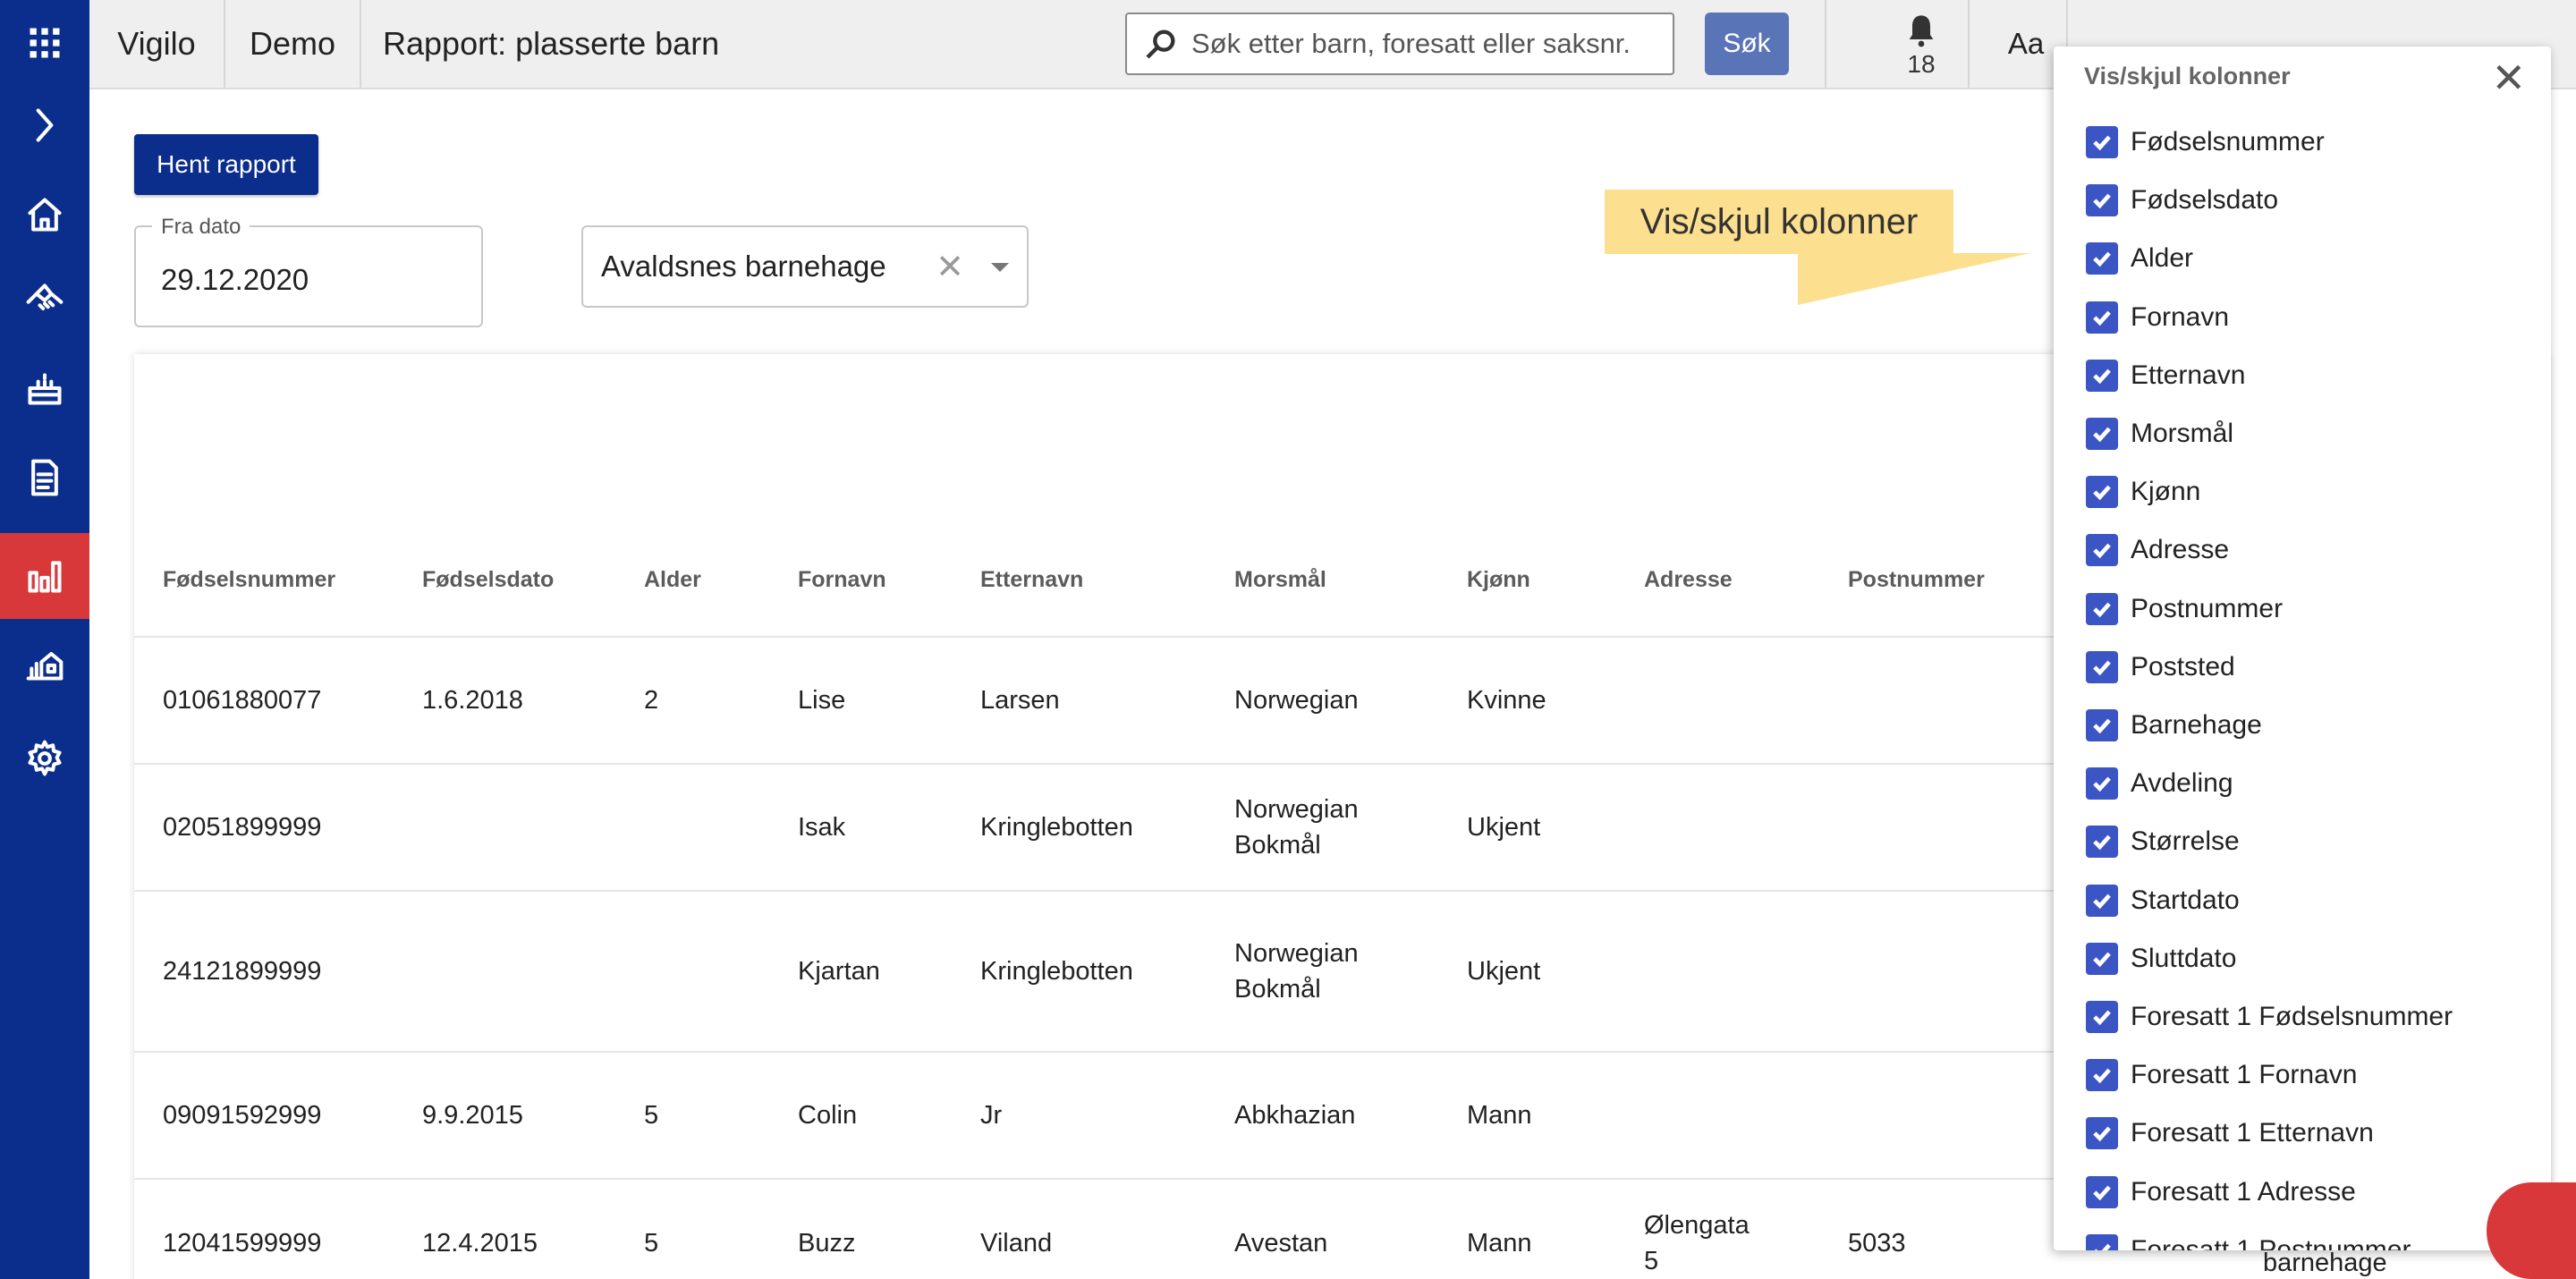 This screenshot has height=1279, width=2576. What do you see at coordinates (504, 971) in the screenshot?
I see `cell-dob` at bounding box center [504, 971].